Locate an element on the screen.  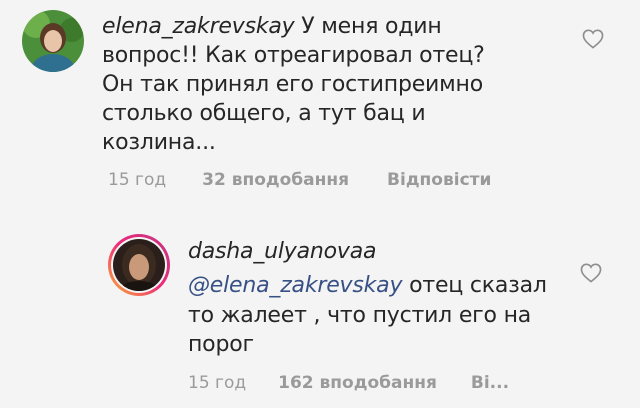
likes-count: 162 вподобання is located at coordinates (357, 383).